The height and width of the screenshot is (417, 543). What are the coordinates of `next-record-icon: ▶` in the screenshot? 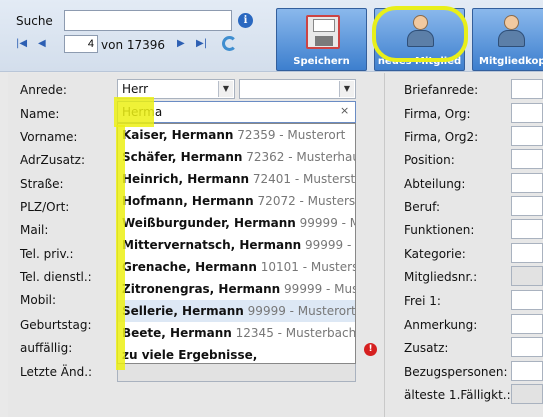 It's located at (181, 44).